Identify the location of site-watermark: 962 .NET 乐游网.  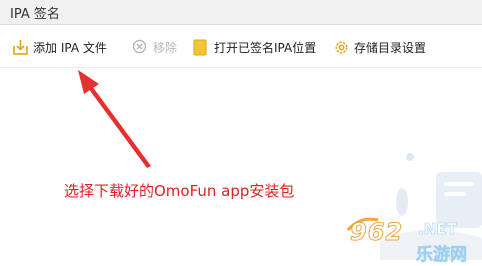
(412, 240).